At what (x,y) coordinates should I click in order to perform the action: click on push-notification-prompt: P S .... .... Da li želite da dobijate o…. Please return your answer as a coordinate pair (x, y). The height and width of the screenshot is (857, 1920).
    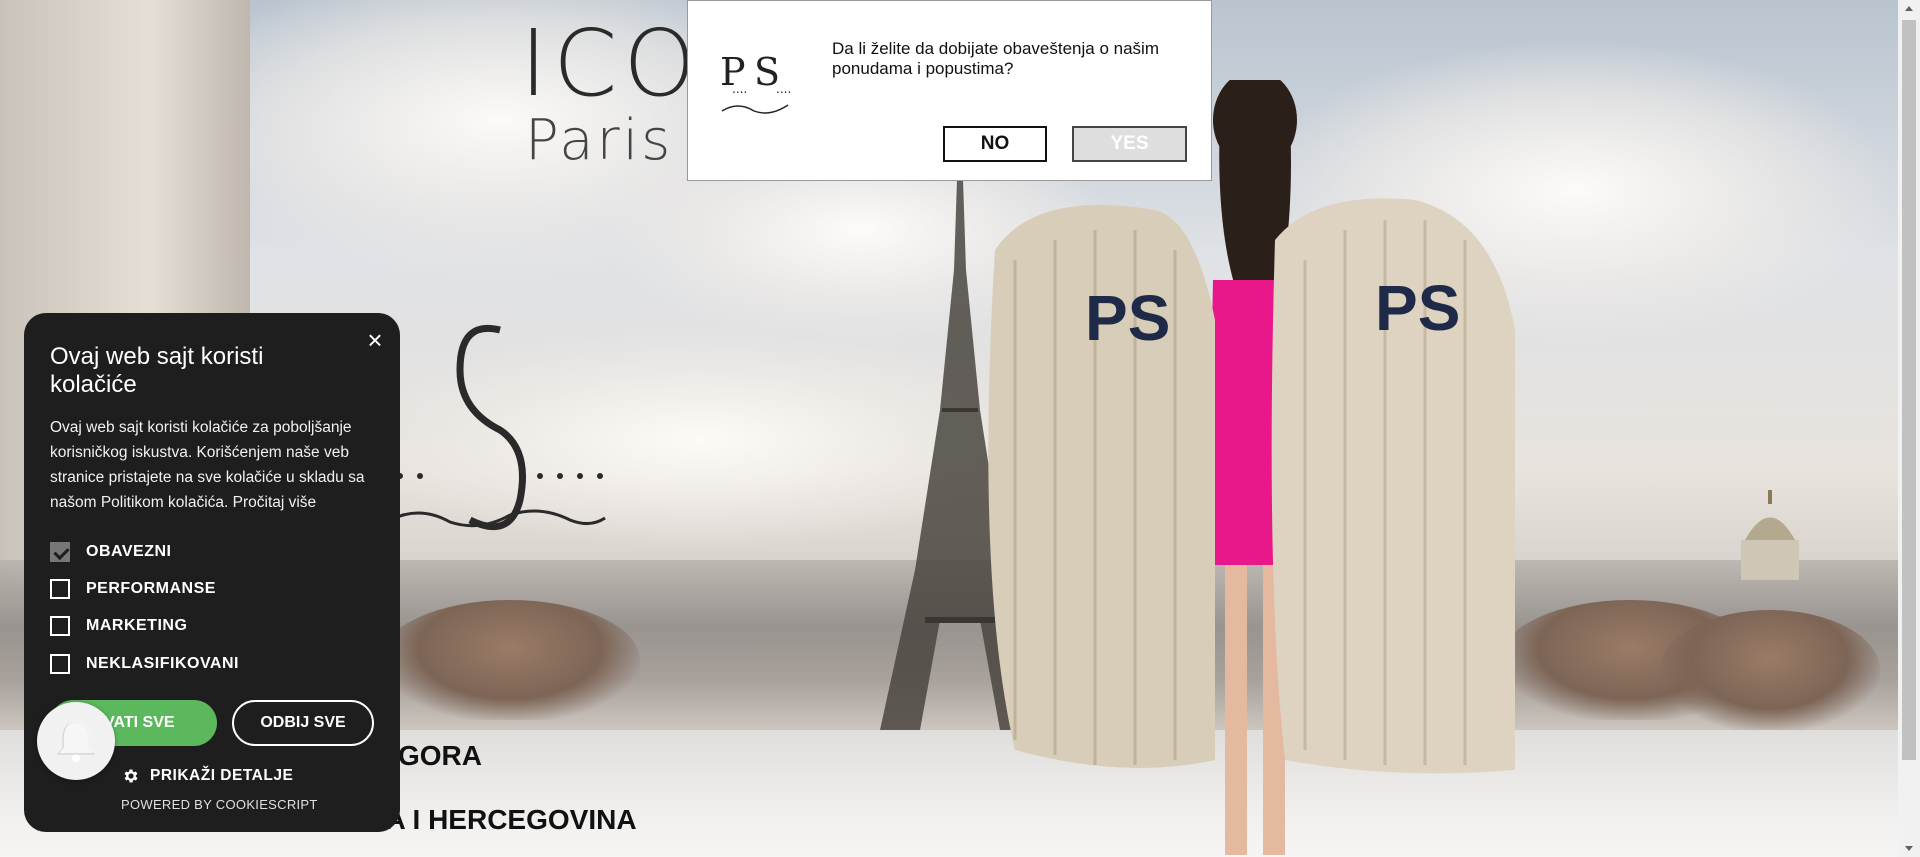
    Looking at the image, I should click on (949, 90).